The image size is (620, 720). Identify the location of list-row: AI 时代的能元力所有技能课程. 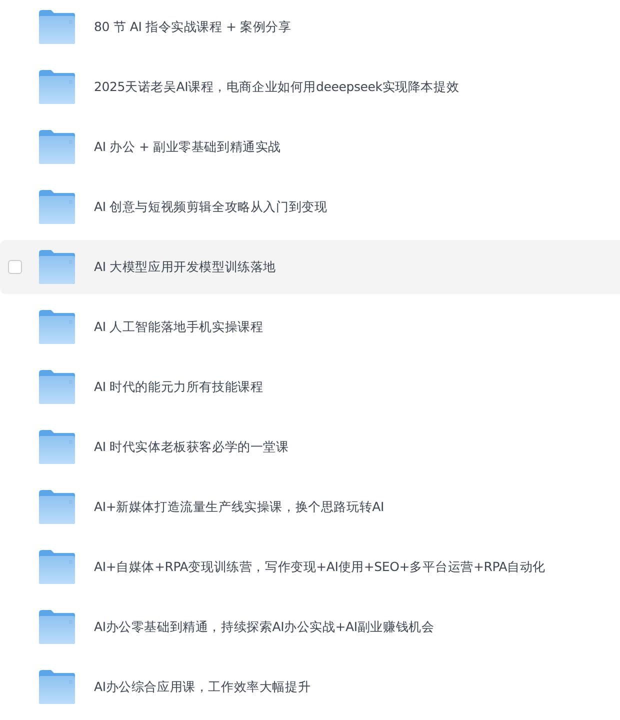
(310, 387).